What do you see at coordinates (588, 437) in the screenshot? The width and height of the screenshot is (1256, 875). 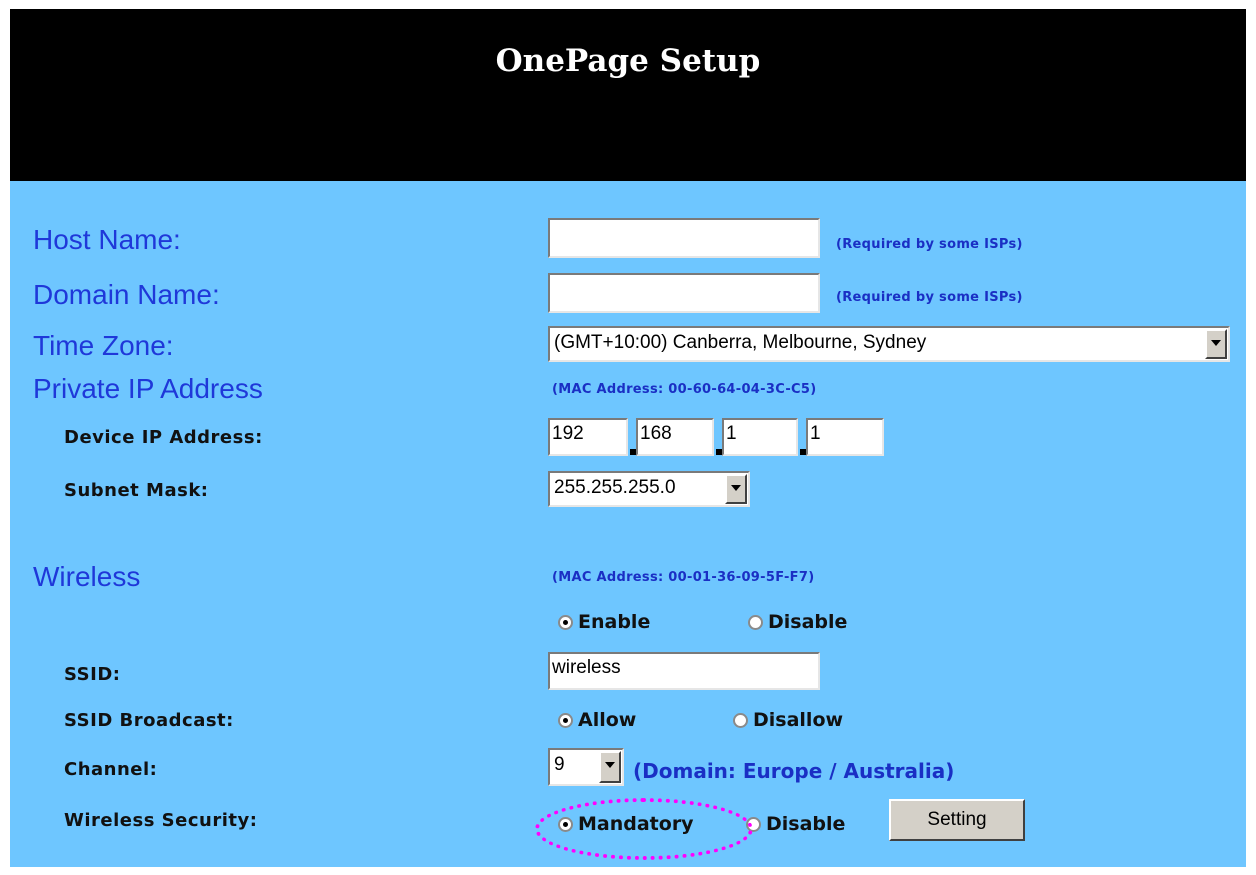 I see `ip-octet-1: 192` at bounding box center [588, 437].